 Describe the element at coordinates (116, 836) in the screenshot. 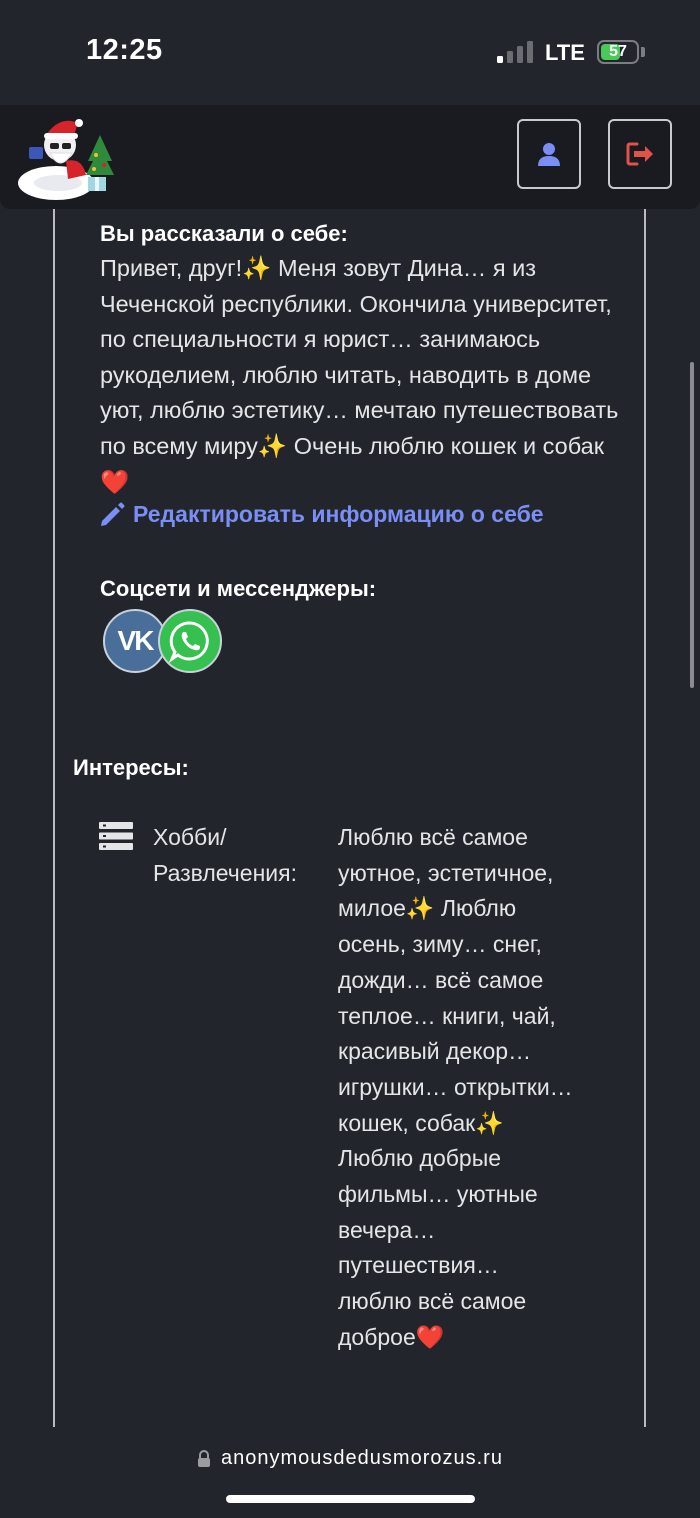

I see `list-icon` at that location.